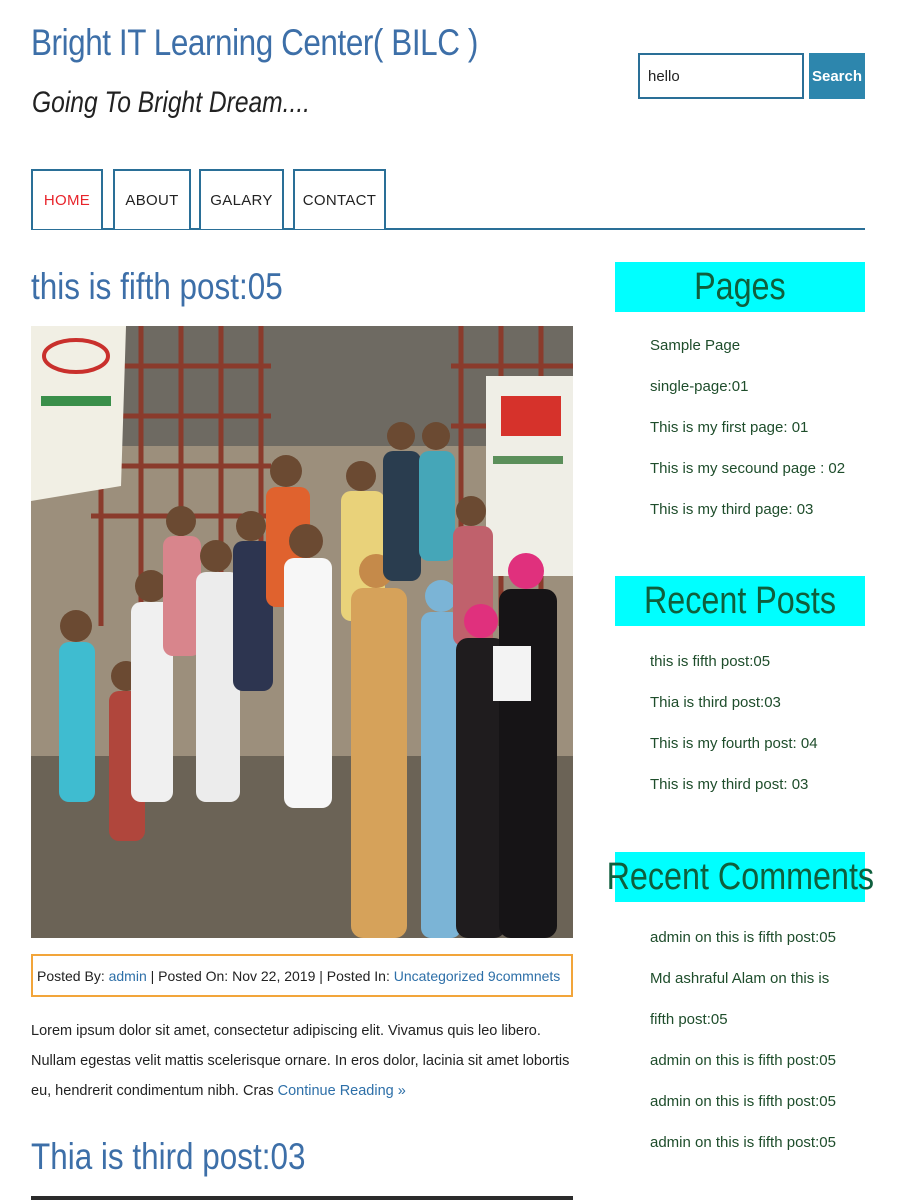  What do you see at coordinates (757, 702) in the screenshot?
I see `recent-post-link: Thia is third post:03` at bounding box center [757, 702].